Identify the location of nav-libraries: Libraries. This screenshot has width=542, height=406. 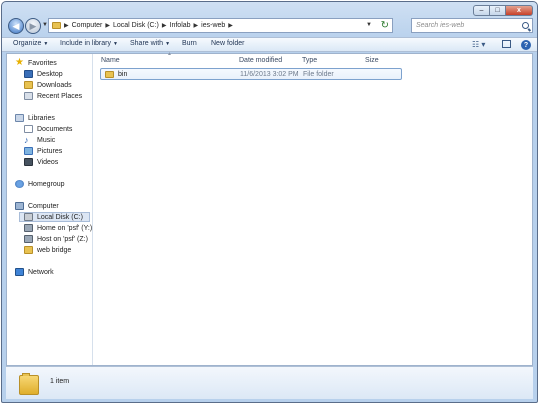
(57, 118).